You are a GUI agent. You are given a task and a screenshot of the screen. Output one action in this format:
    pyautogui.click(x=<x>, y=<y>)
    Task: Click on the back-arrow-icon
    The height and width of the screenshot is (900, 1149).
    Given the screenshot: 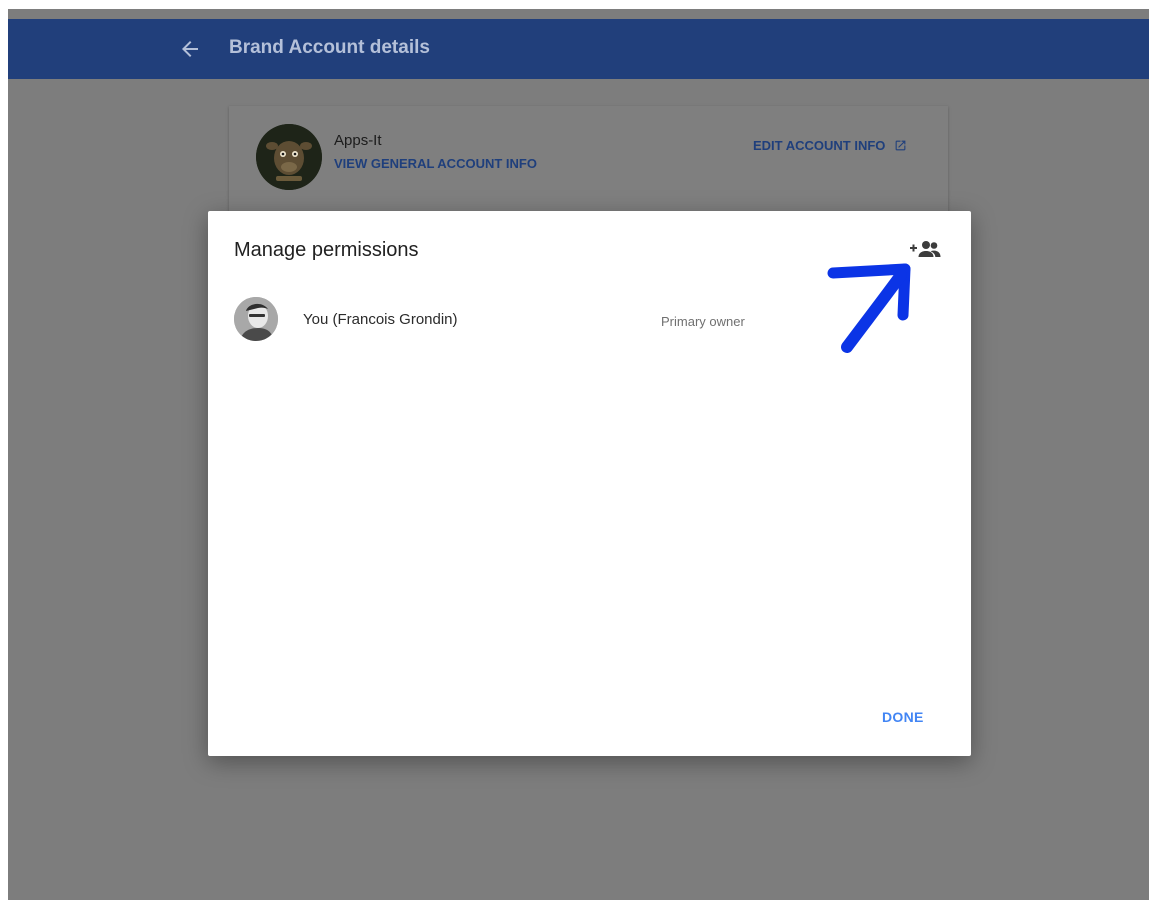 What is the action you would take?
    pyautogui.click(x=190, y=49)
    